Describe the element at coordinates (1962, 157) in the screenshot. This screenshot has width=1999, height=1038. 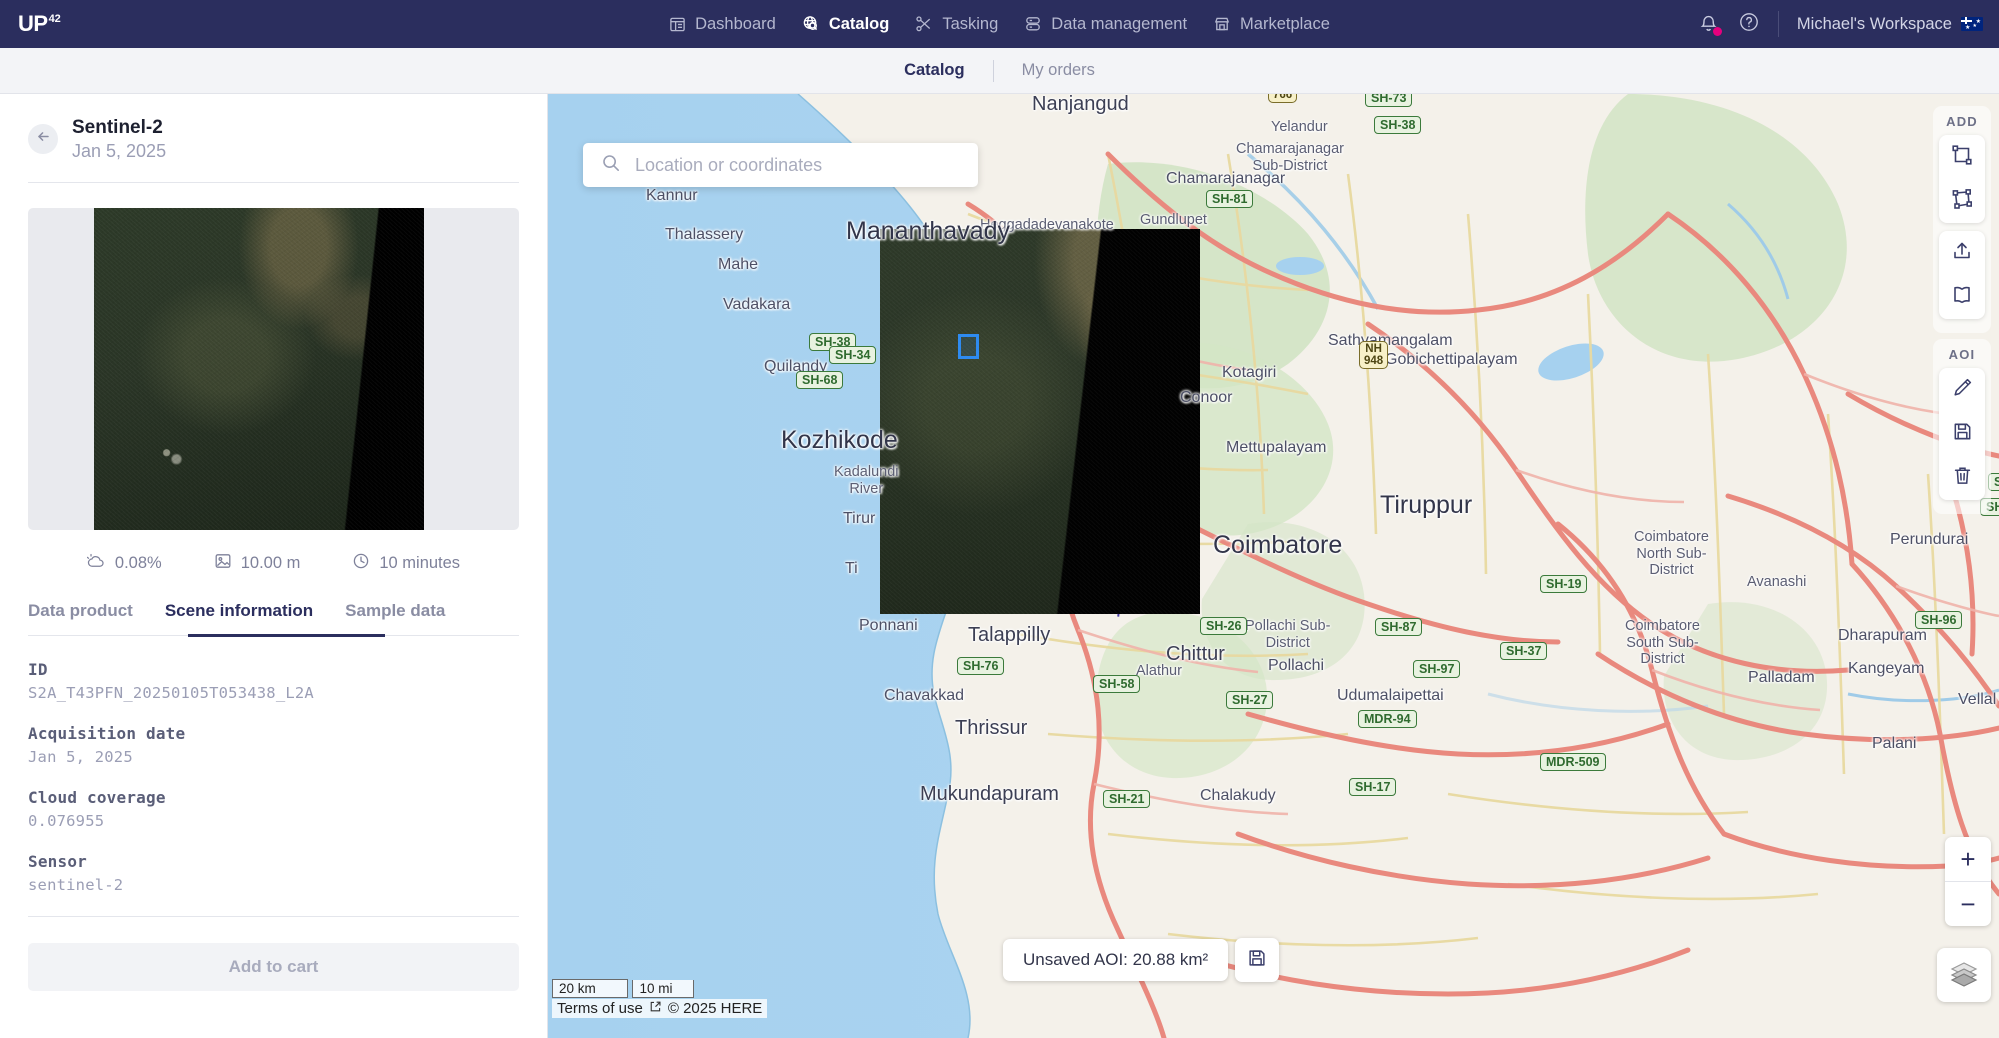
I see `draw-rectangle-tool` at that location.